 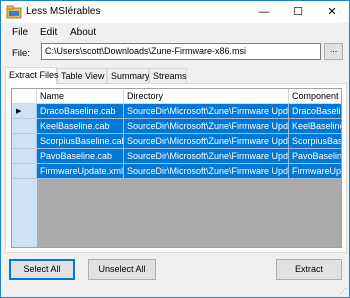 I want to click on resize-grip-icon: ⋰, so click(x=343, y=291).